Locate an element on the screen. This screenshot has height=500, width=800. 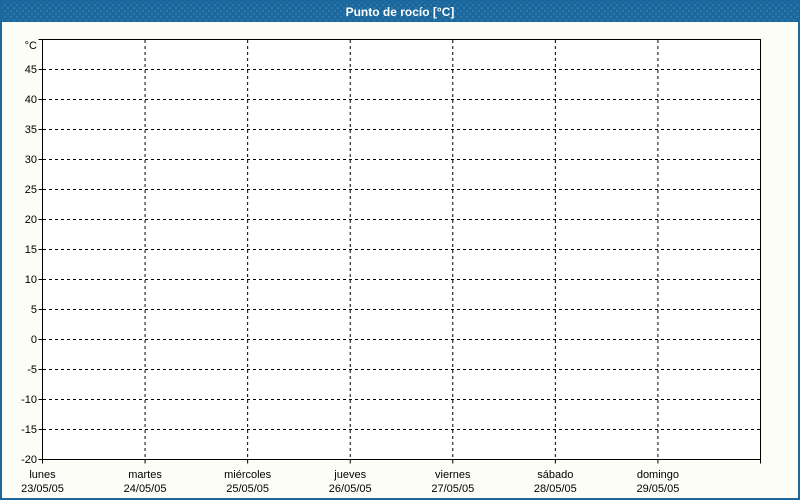
y-tick-label: 15 is located at coordinates (30, 249).